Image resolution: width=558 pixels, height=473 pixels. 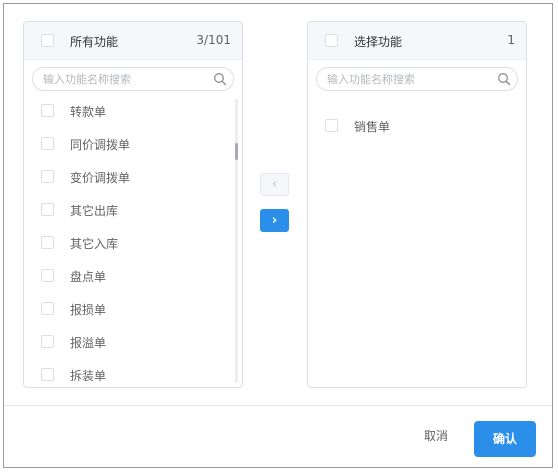 What do you see at coordinates (94, 244) in the screenshot?
I see `item-label: 其它入库` at bounding box center [94, 244].